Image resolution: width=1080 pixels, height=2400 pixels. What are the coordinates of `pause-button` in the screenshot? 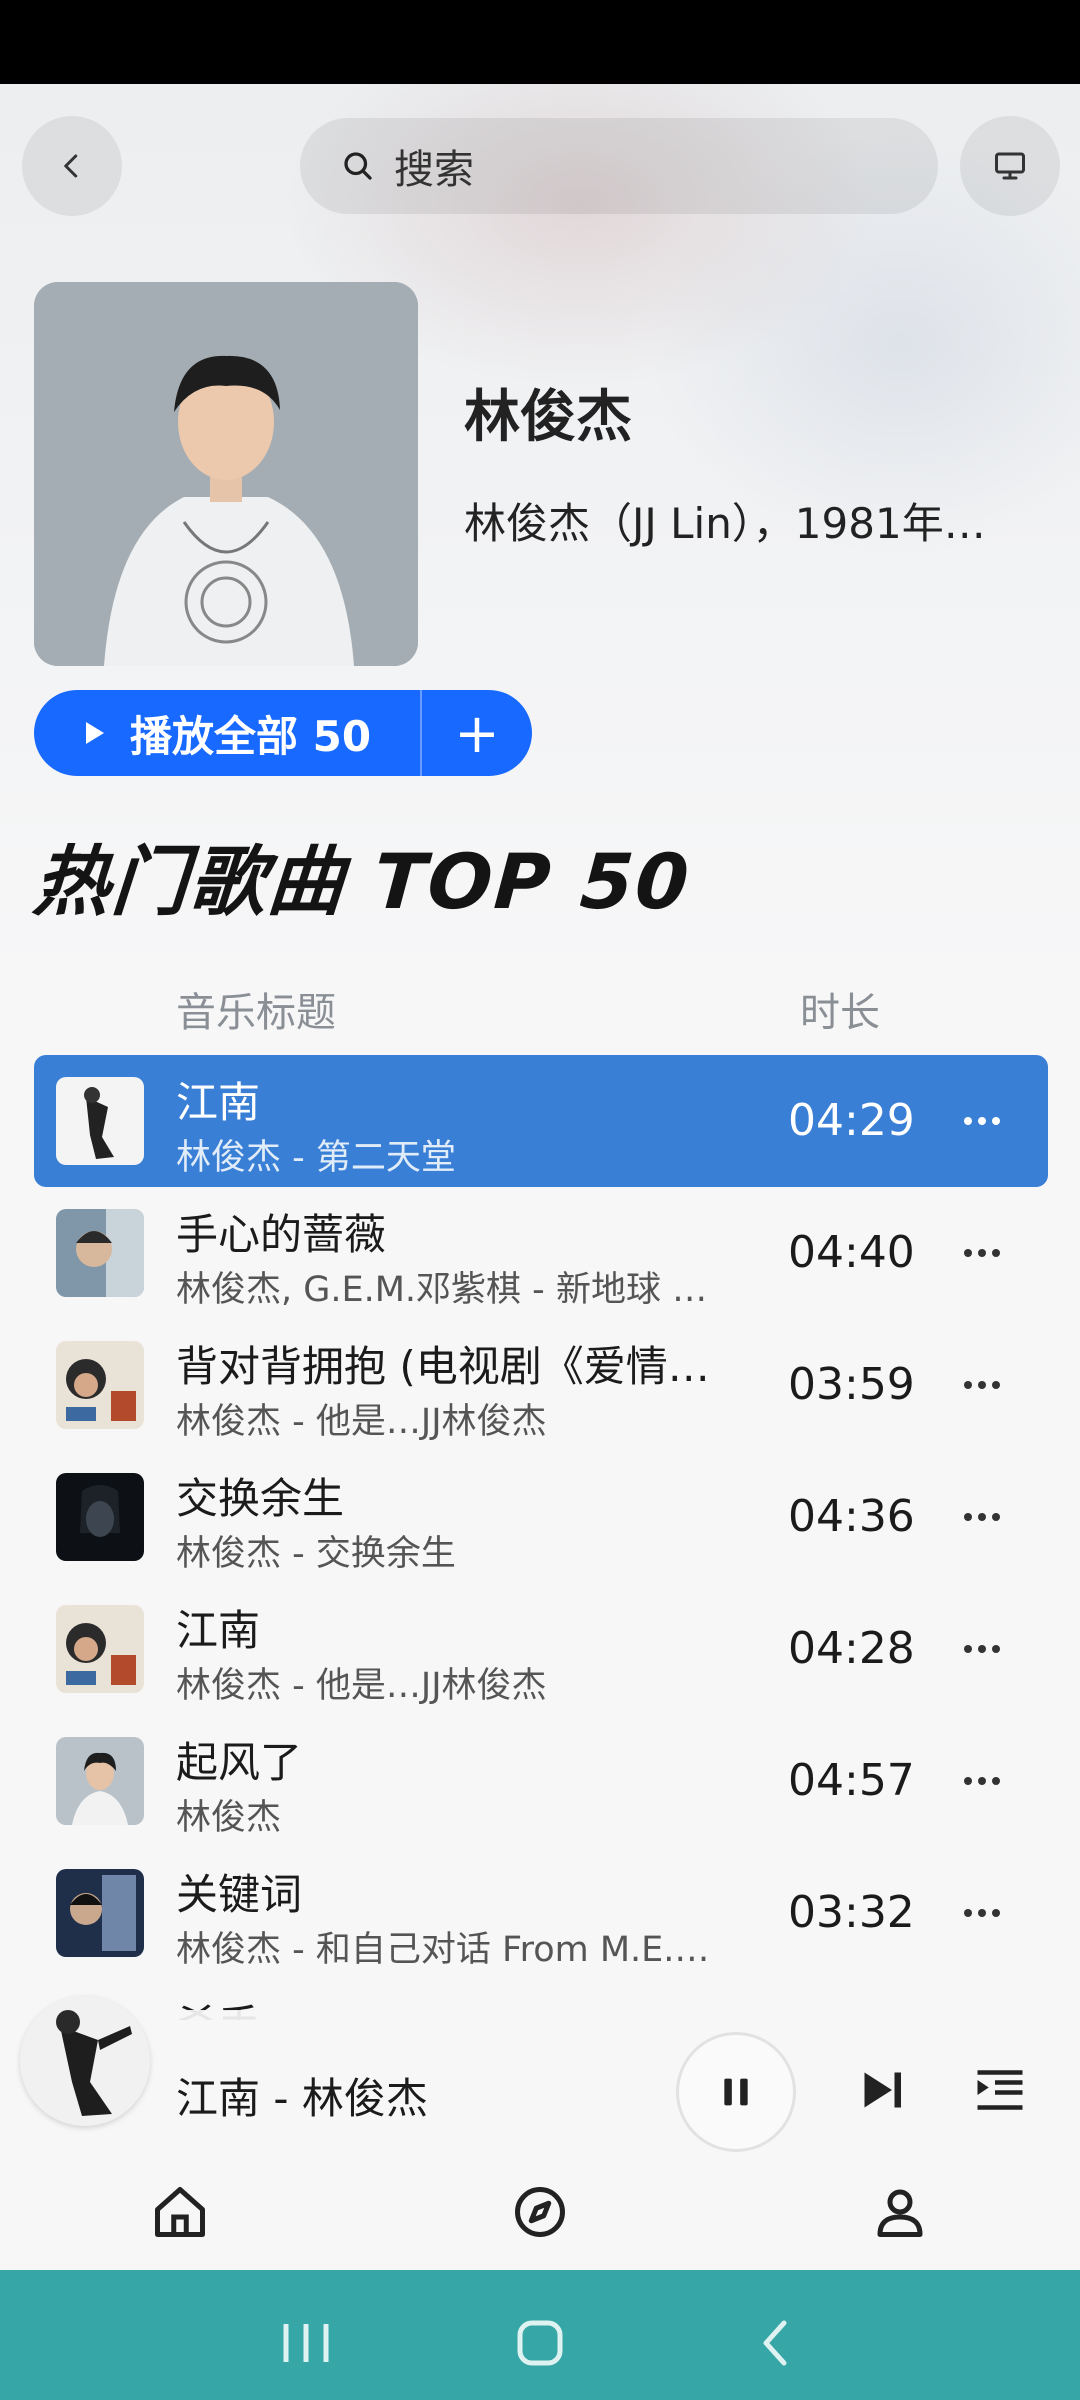 It's located at (736, 2092).